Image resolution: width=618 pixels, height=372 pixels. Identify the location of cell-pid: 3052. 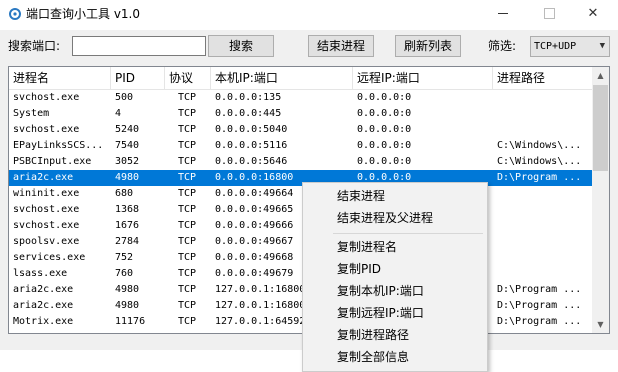
(127, 161).